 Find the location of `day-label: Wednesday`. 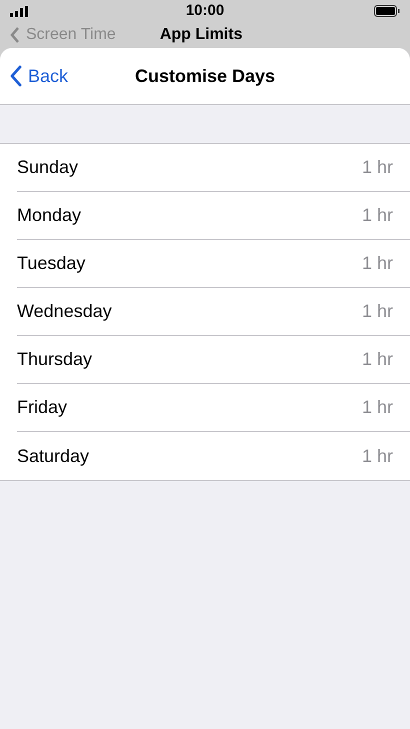

day-label: Wednesday is located at coordinates (64, 311).